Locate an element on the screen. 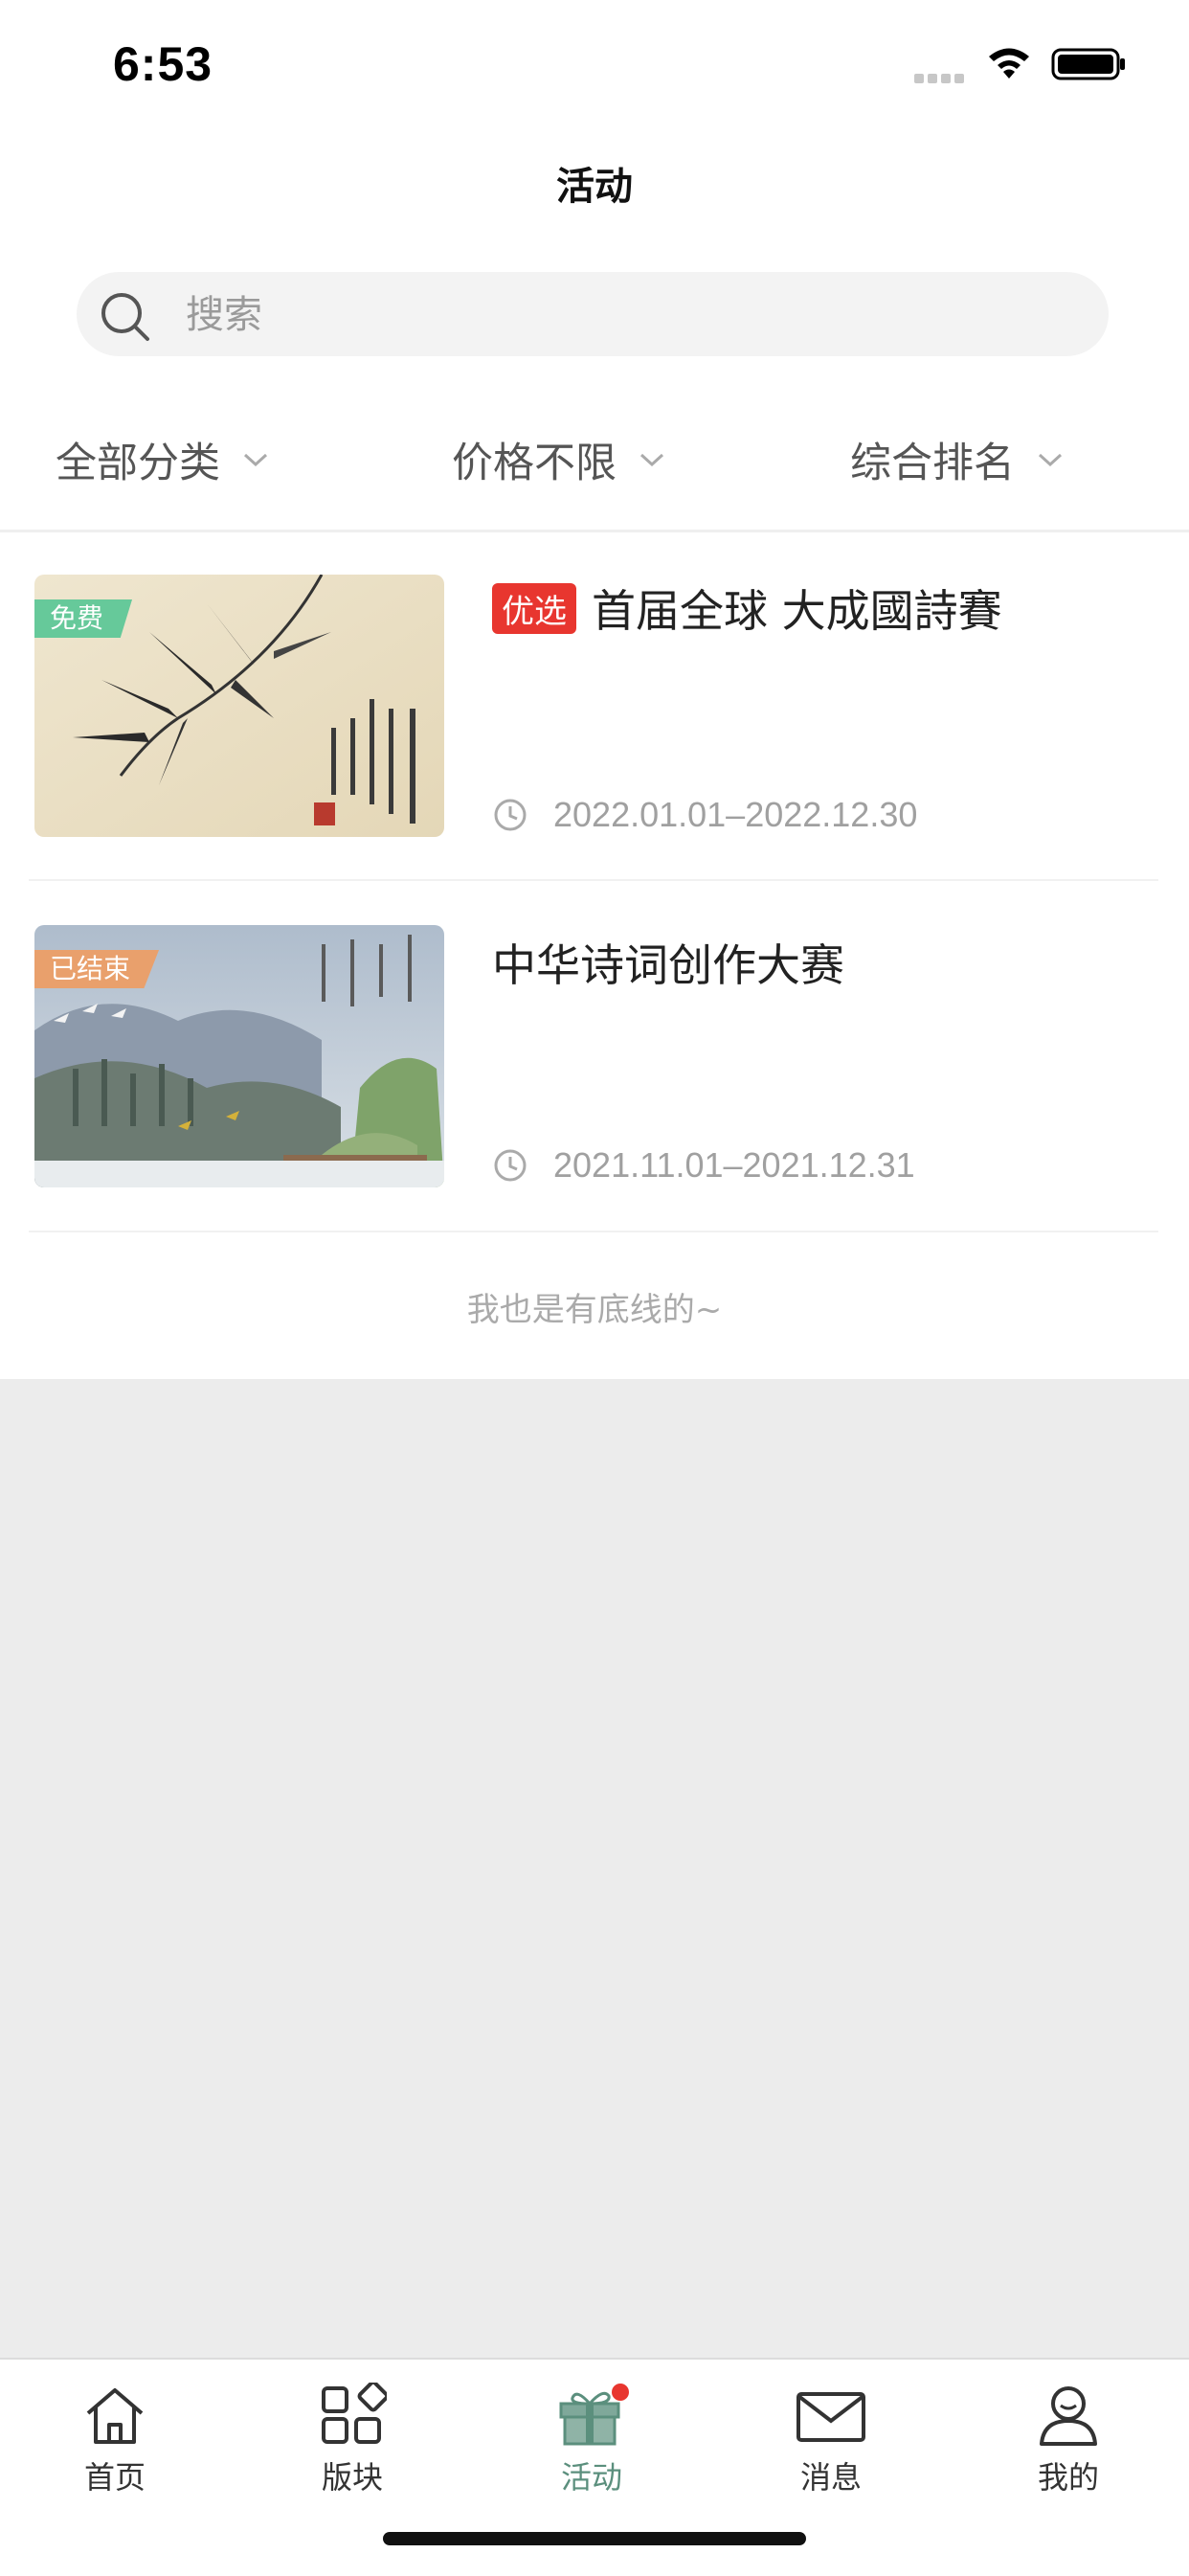 Image resolution: width=1189 pixels, height=2576 pixels. page-title: 活动 is located at coordinates (594, 187).